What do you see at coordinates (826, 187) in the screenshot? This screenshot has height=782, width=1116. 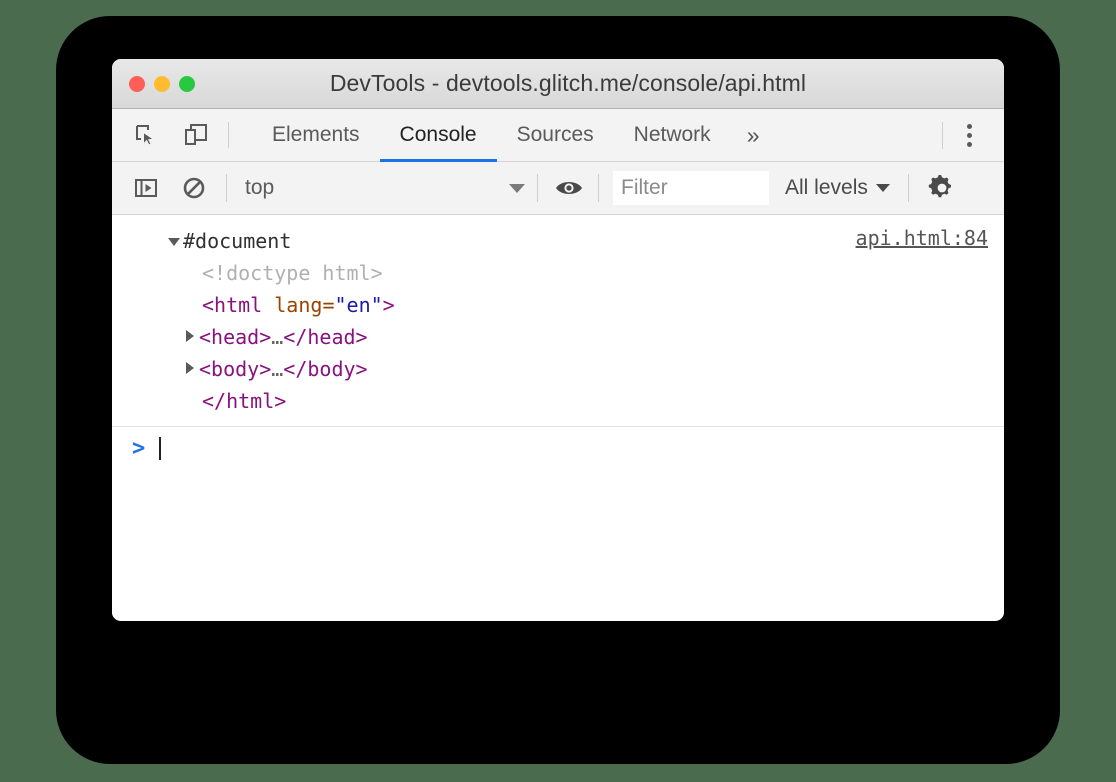 I see `log-level-value: All levels` at bounding box center [826, 187].